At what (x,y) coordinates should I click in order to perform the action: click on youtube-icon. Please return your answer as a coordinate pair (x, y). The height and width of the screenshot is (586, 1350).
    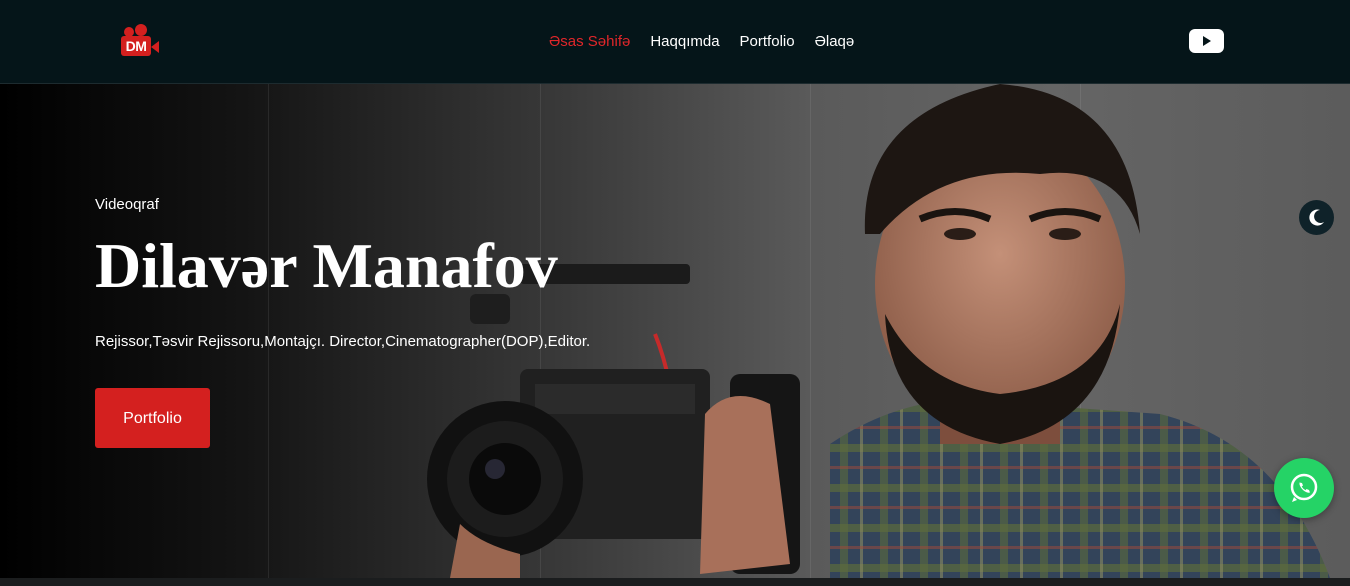
    Looking at the image, I should click on (1206, 41).